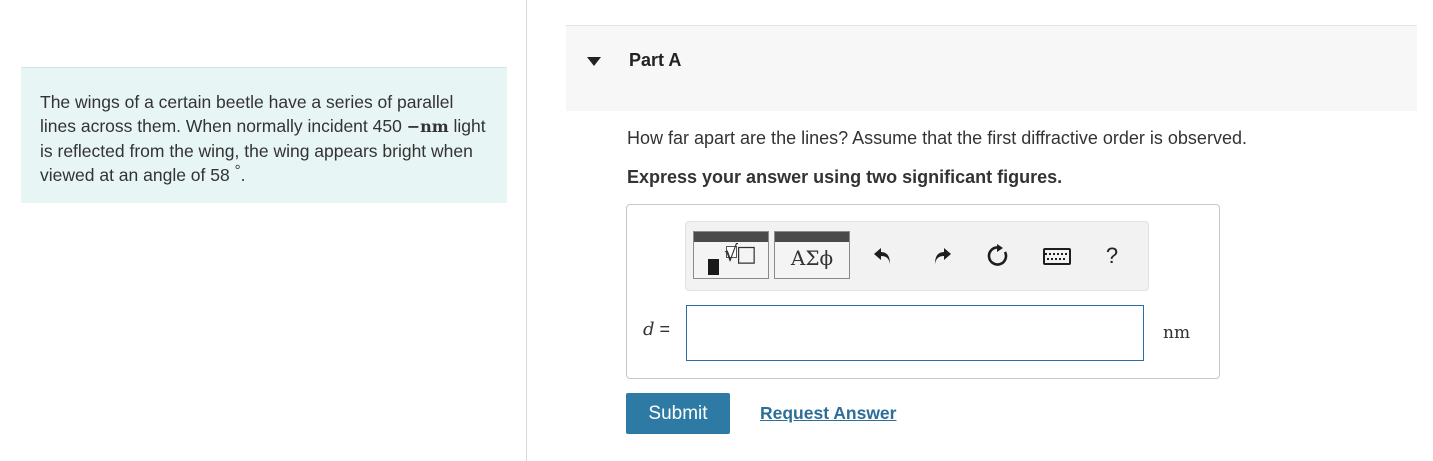 The image size is (1433, 461). What do you see at coordinates (1057, 256) in the screenshot?
I see `keyboard-icon` at bounding box center [1057, 256].